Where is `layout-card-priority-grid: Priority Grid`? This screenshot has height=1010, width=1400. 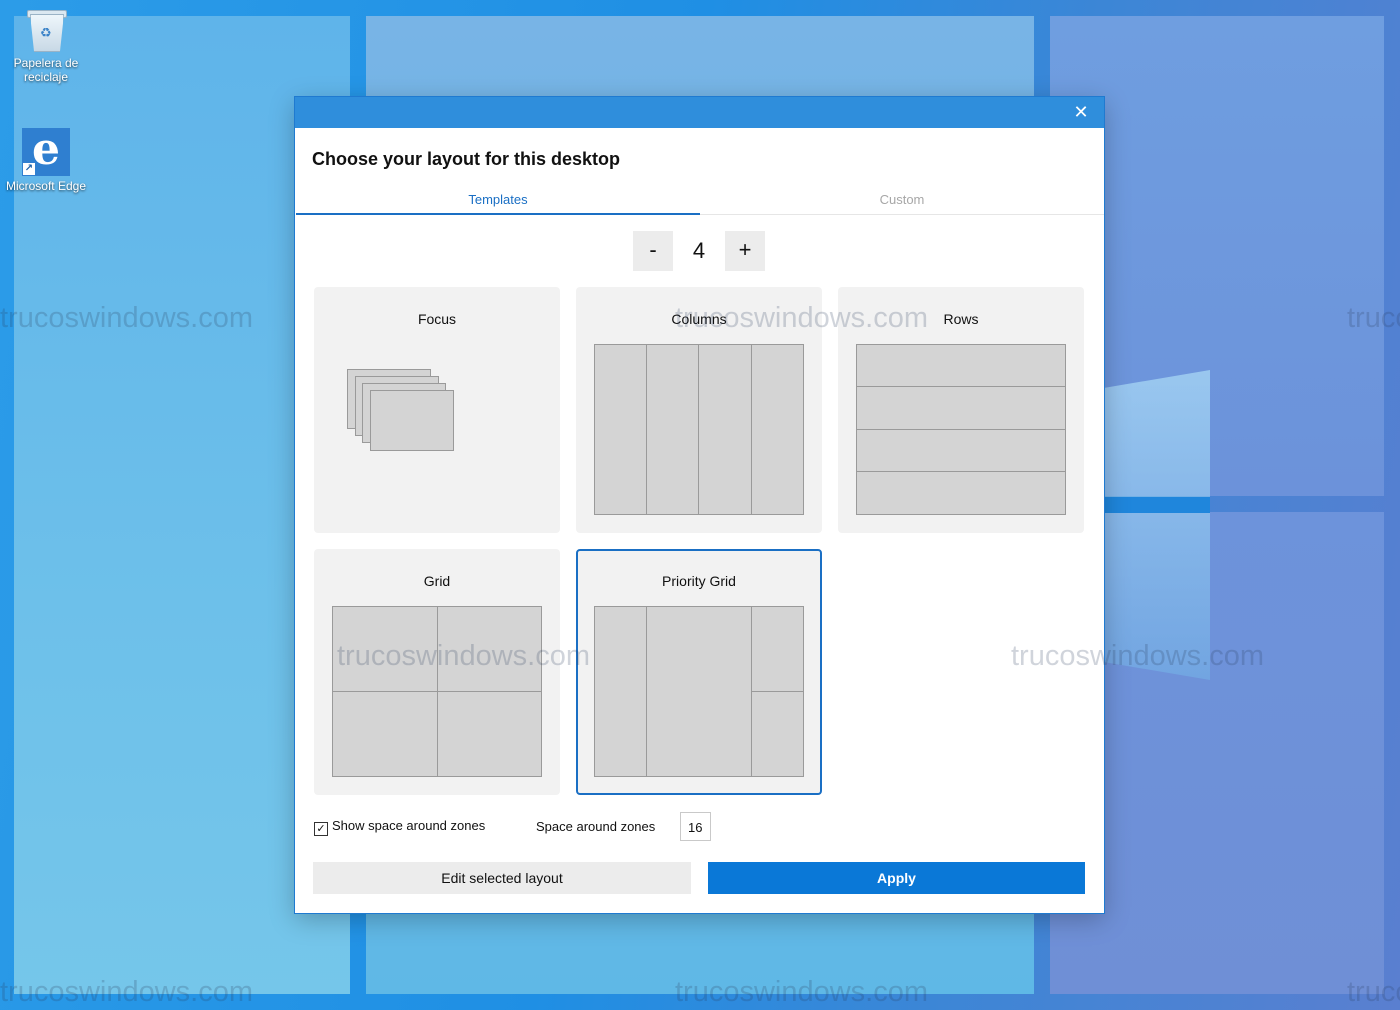
layout-card-priority-grid: Priority Grid is located at coordinates (699, 672).